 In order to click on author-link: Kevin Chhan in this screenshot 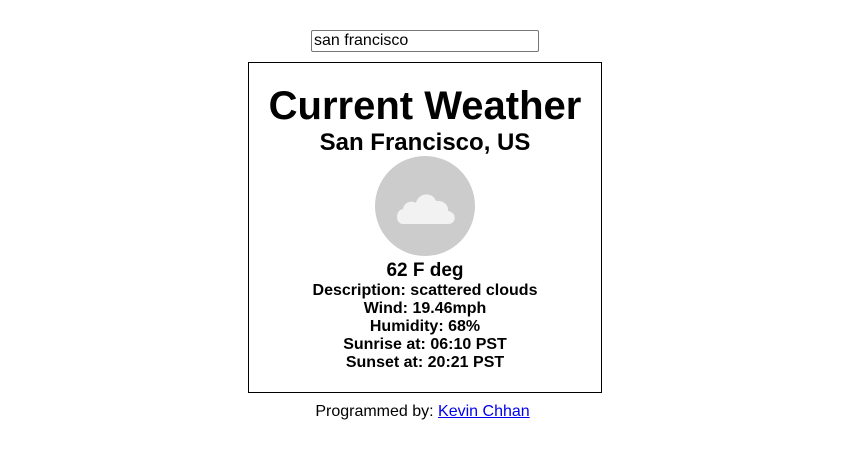, I will do `click(484, 411)`.